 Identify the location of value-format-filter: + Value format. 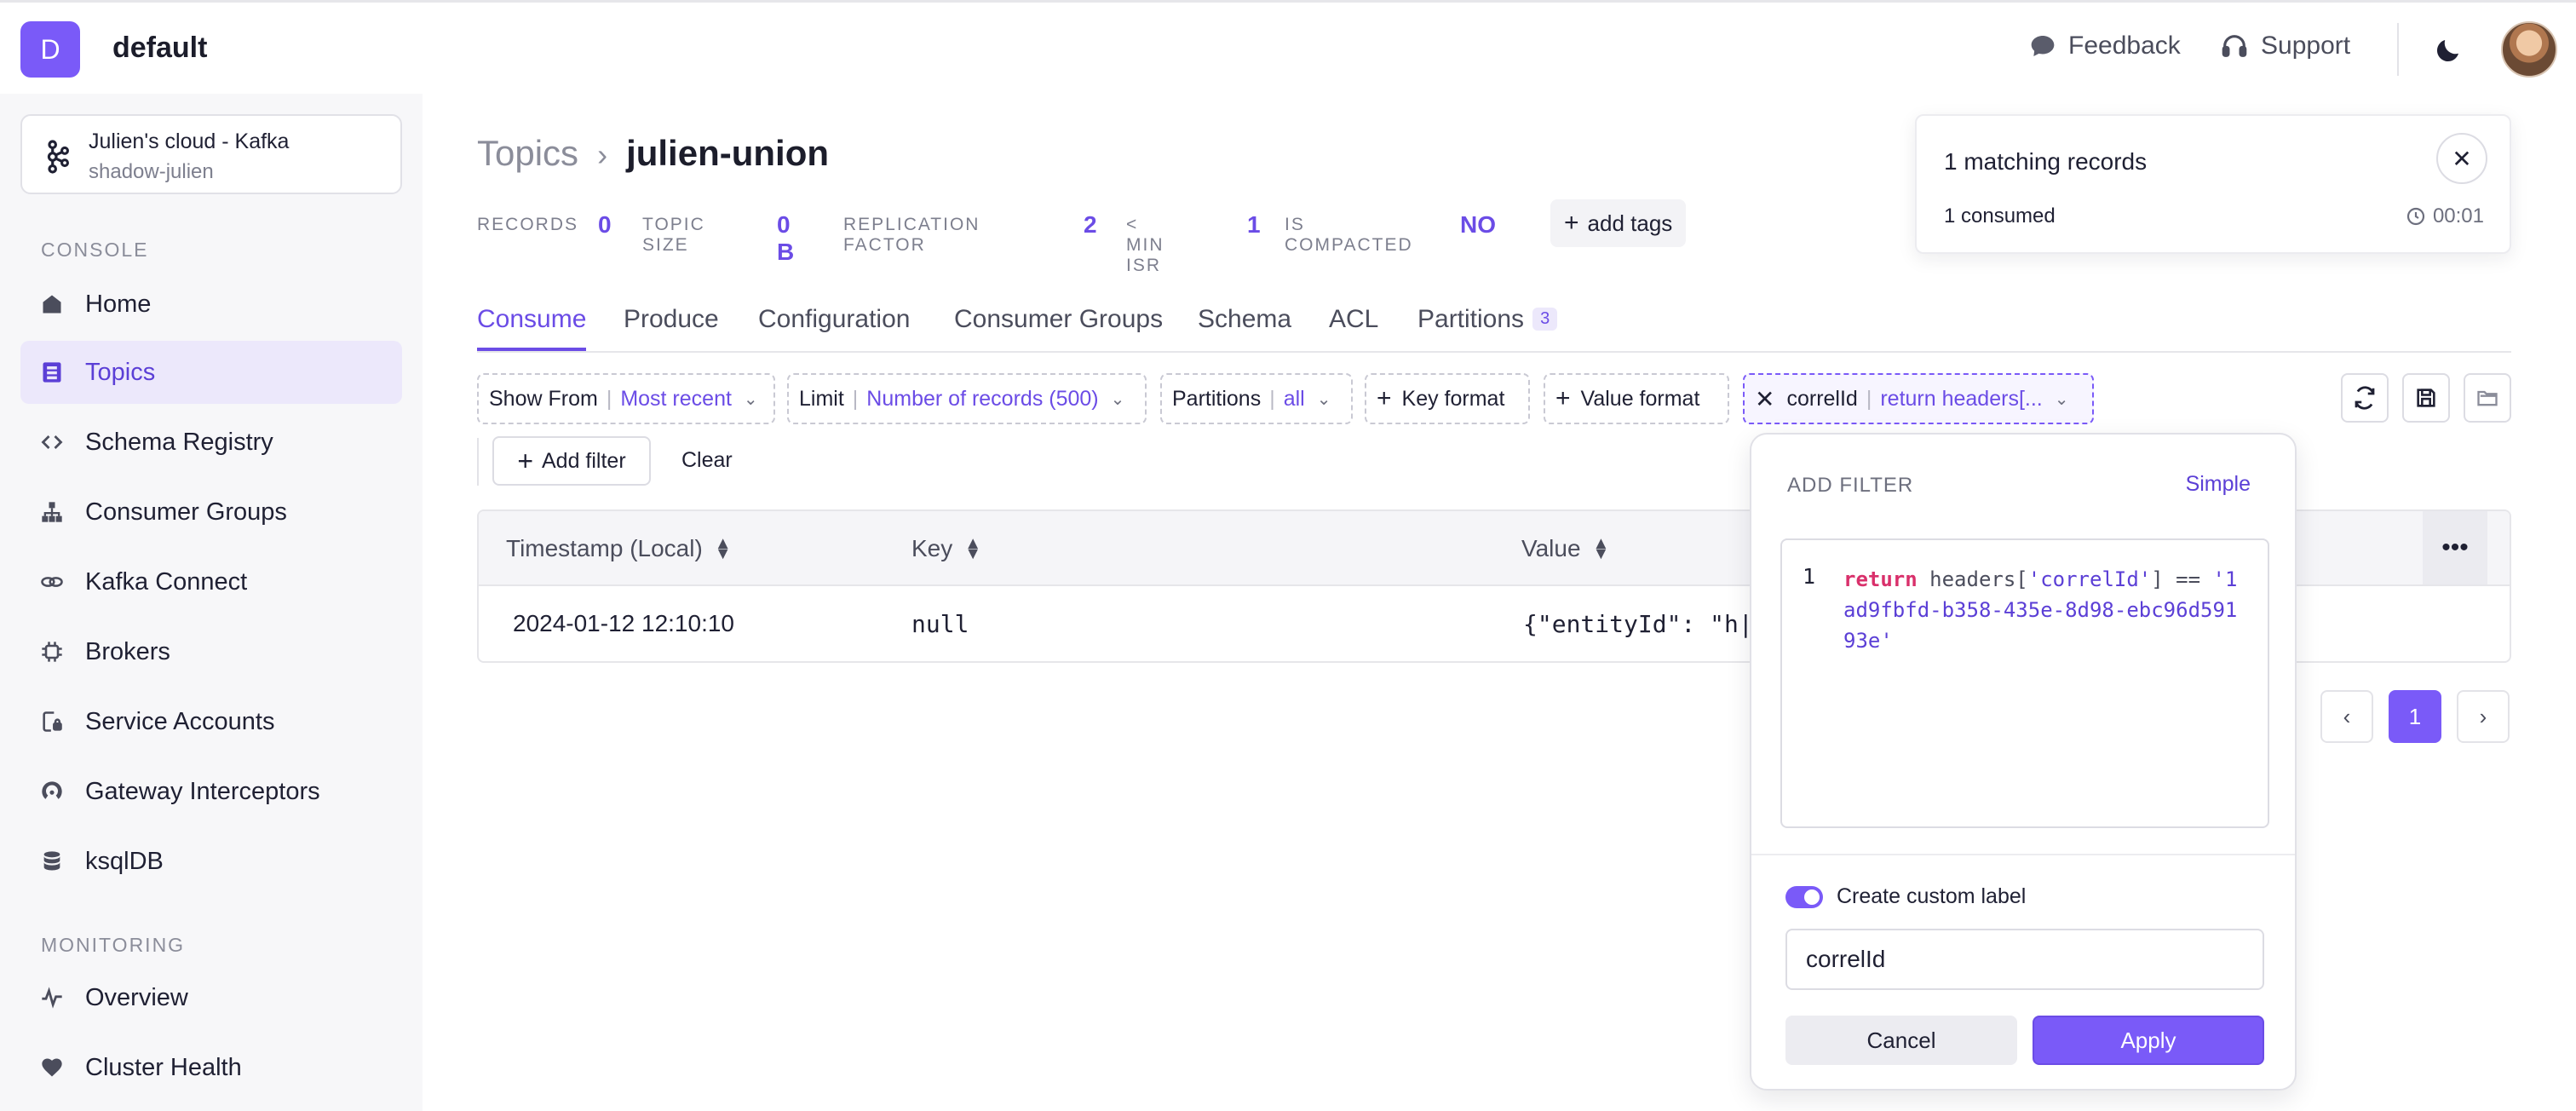
(1636, 398).